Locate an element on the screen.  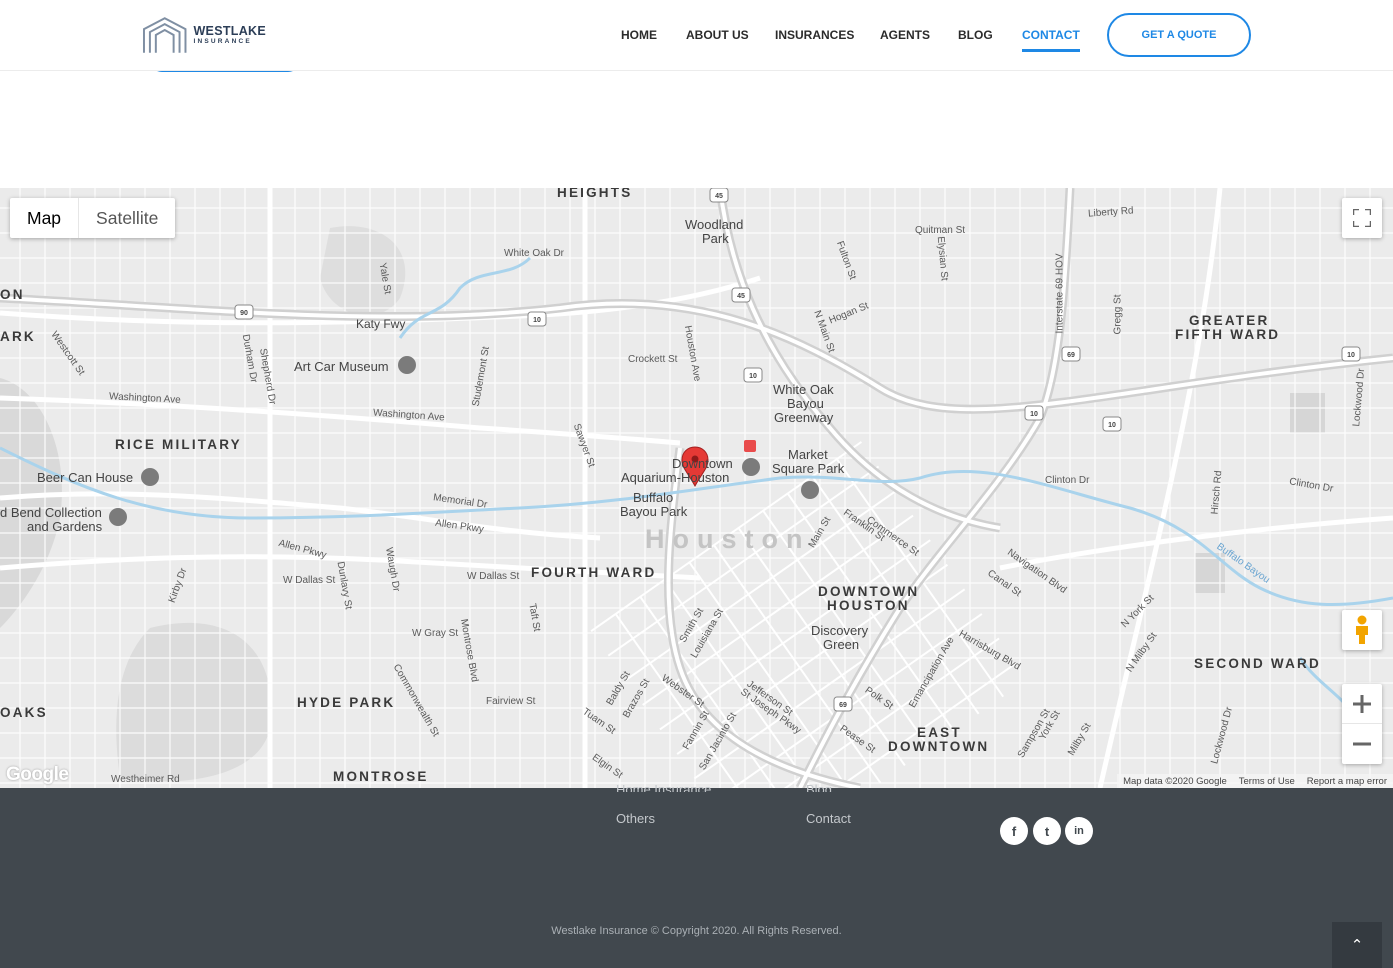
street-label: Quitman St is located at coordinates (940, 230).